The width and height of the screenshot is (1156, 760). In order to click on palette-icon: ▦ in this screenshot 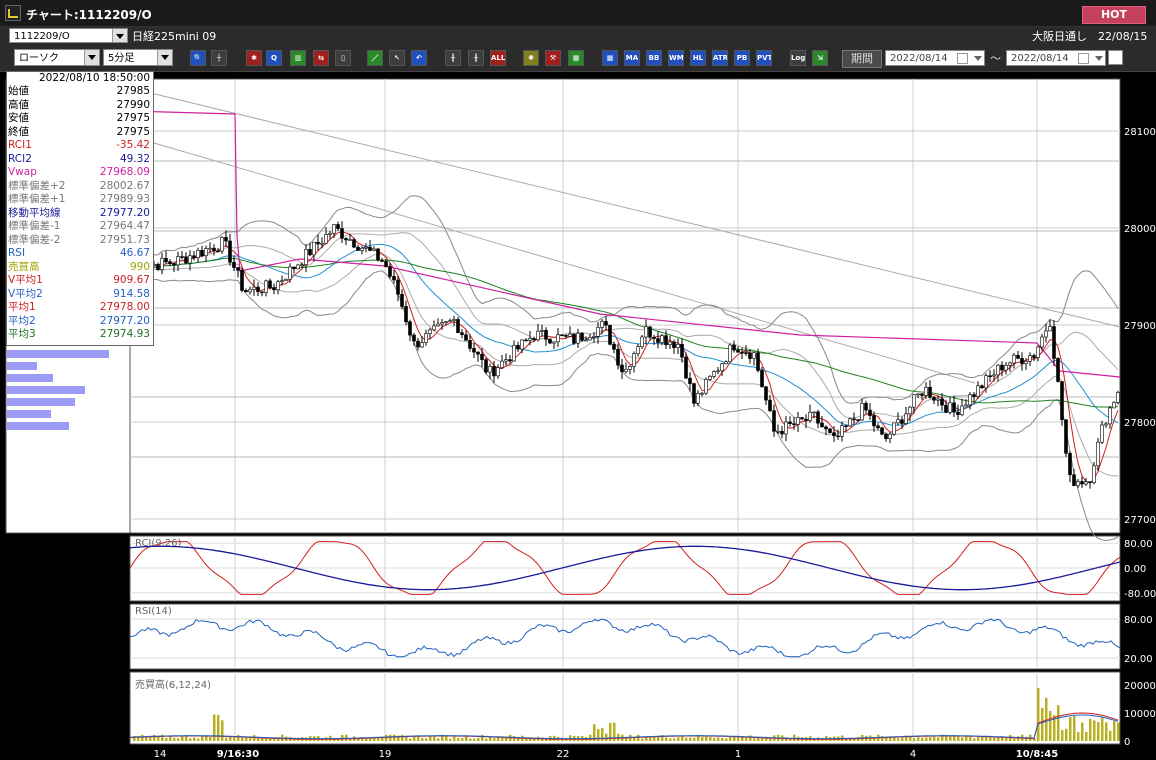, I will do `click(576, 58)`.